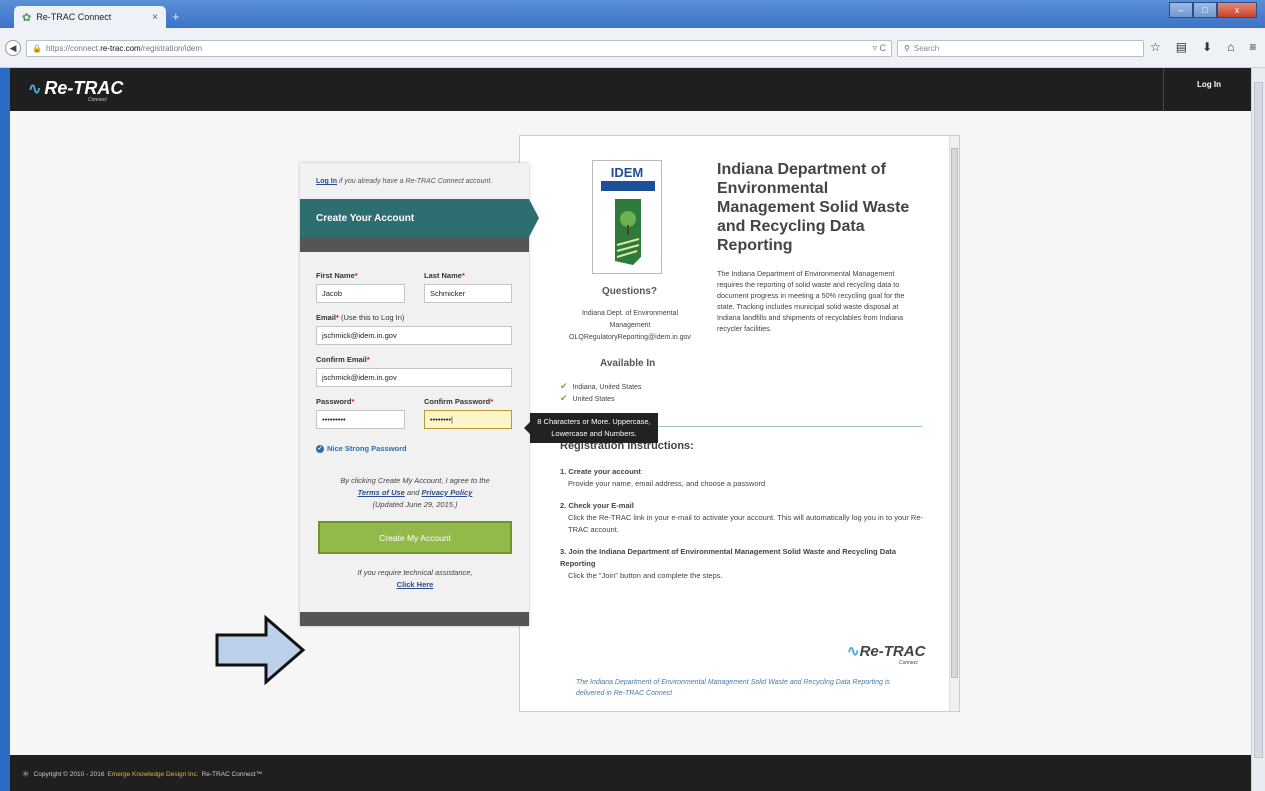 This screenshot has height=791, width=1265. Describe the element at coordinates (74, 17) in the screenshot. I see `tab-title: Re-TRAC Connect` at that location.